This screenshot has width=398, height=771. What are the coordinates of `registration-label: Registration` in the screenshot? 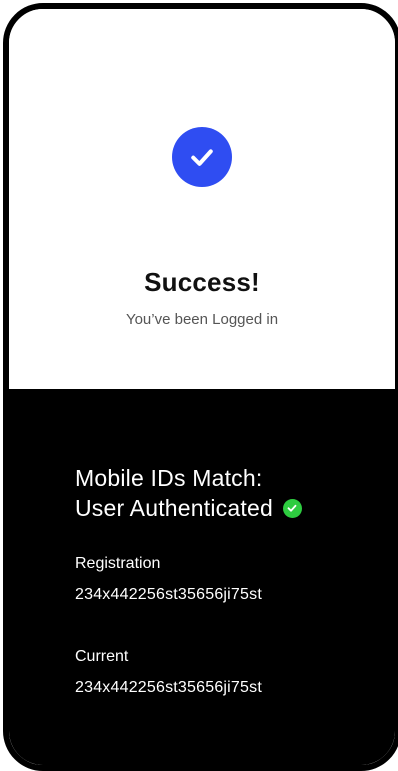 It's located at (118, 563).